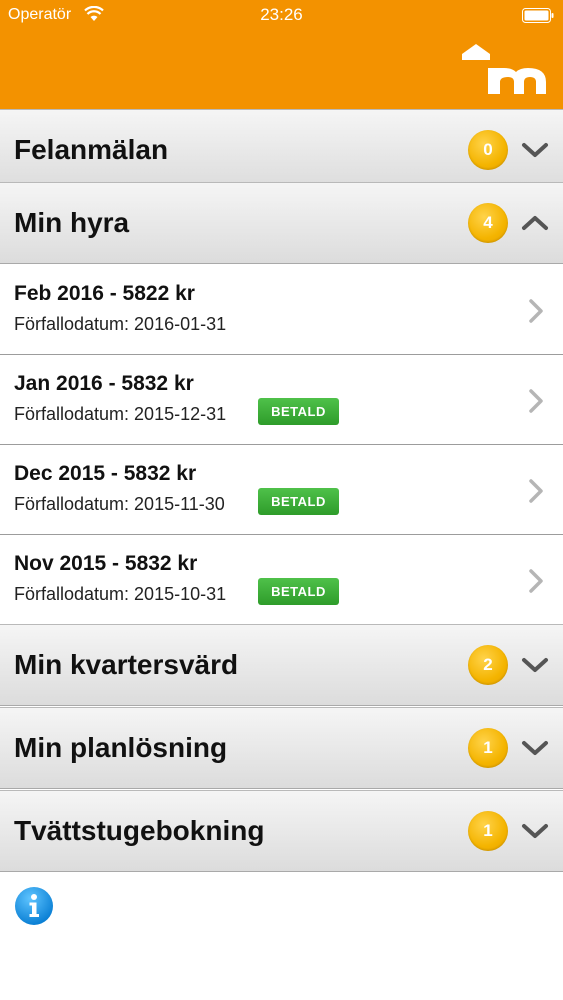 The width and height of the screenshot is (563, 1000). I want to click on brand-logo, so click(504, 69).